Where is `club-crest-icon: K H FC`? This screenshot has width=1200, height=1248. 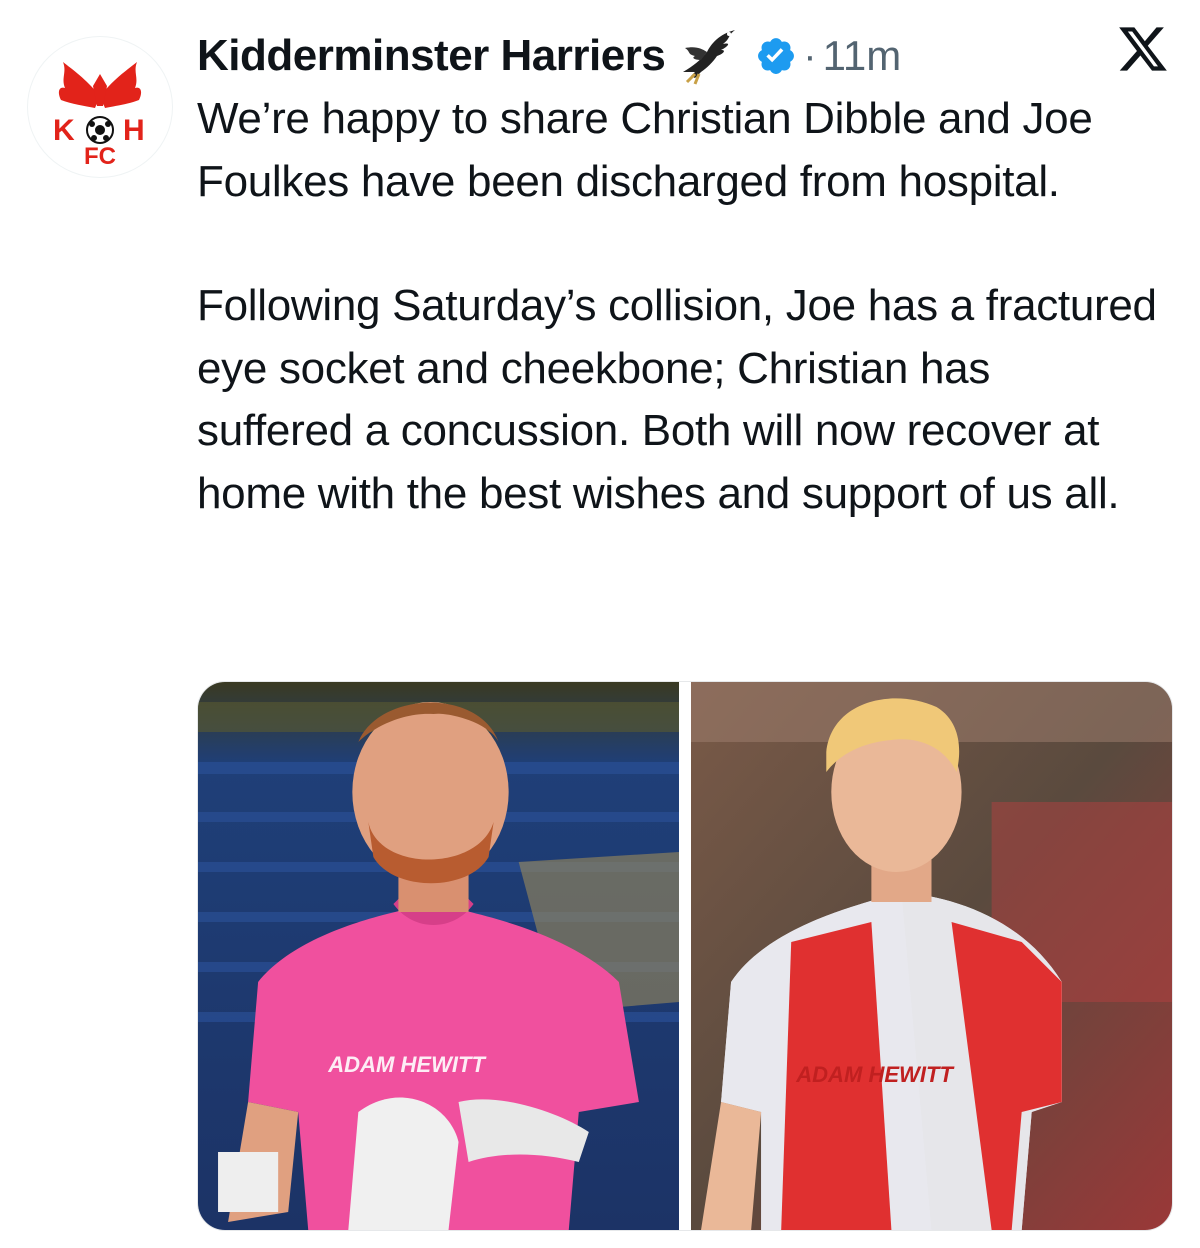
club-crest-icon: K H FC is located at coordinates (99, 114).